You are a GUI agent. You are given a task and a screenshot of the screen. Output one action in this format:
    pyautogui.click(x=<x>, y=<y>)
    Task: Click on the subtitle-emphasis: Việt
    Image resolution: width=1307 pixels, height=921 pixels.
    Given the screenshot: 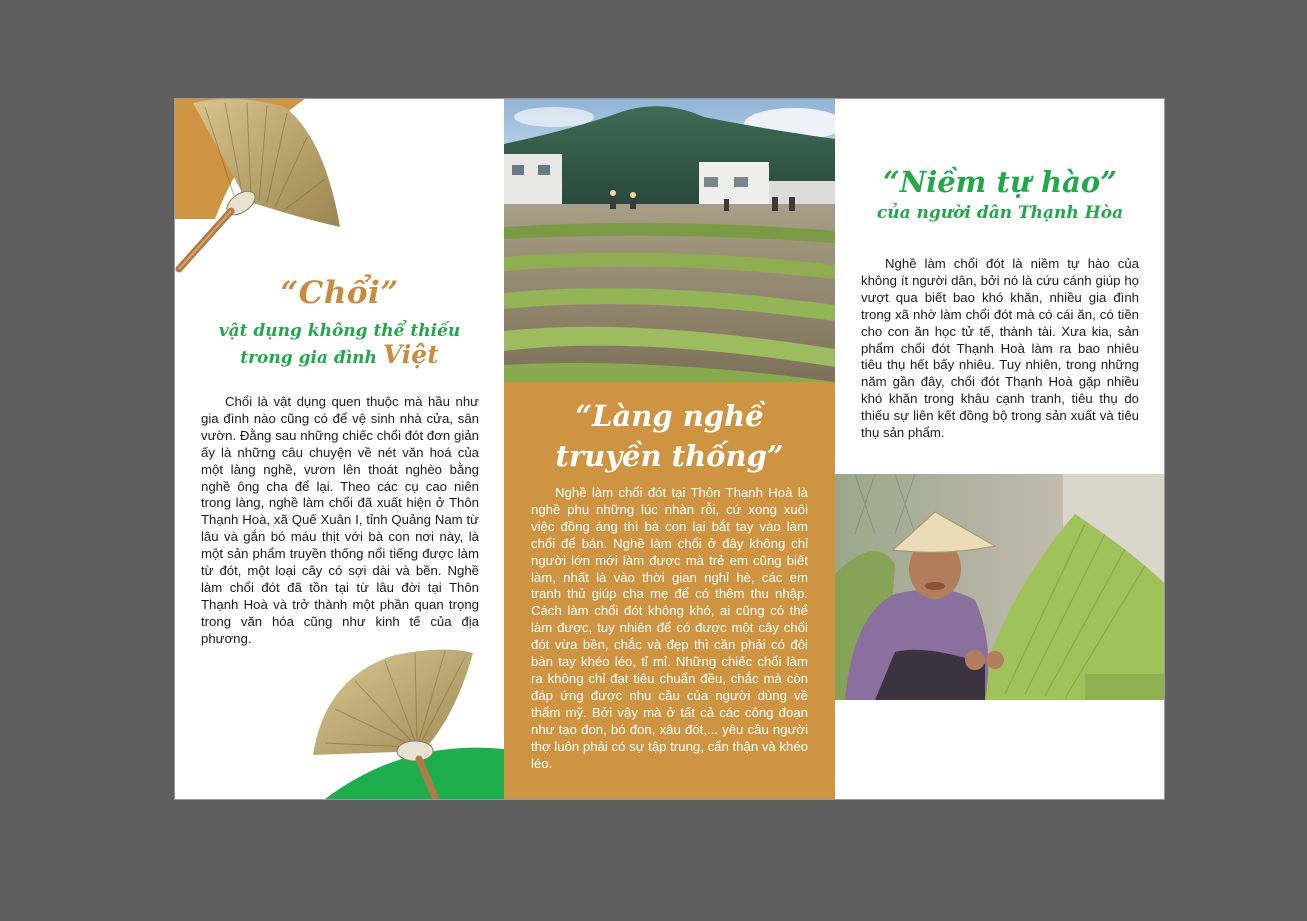 What is the action you would take?
    pyautogui.click(x=410, y=354)
    